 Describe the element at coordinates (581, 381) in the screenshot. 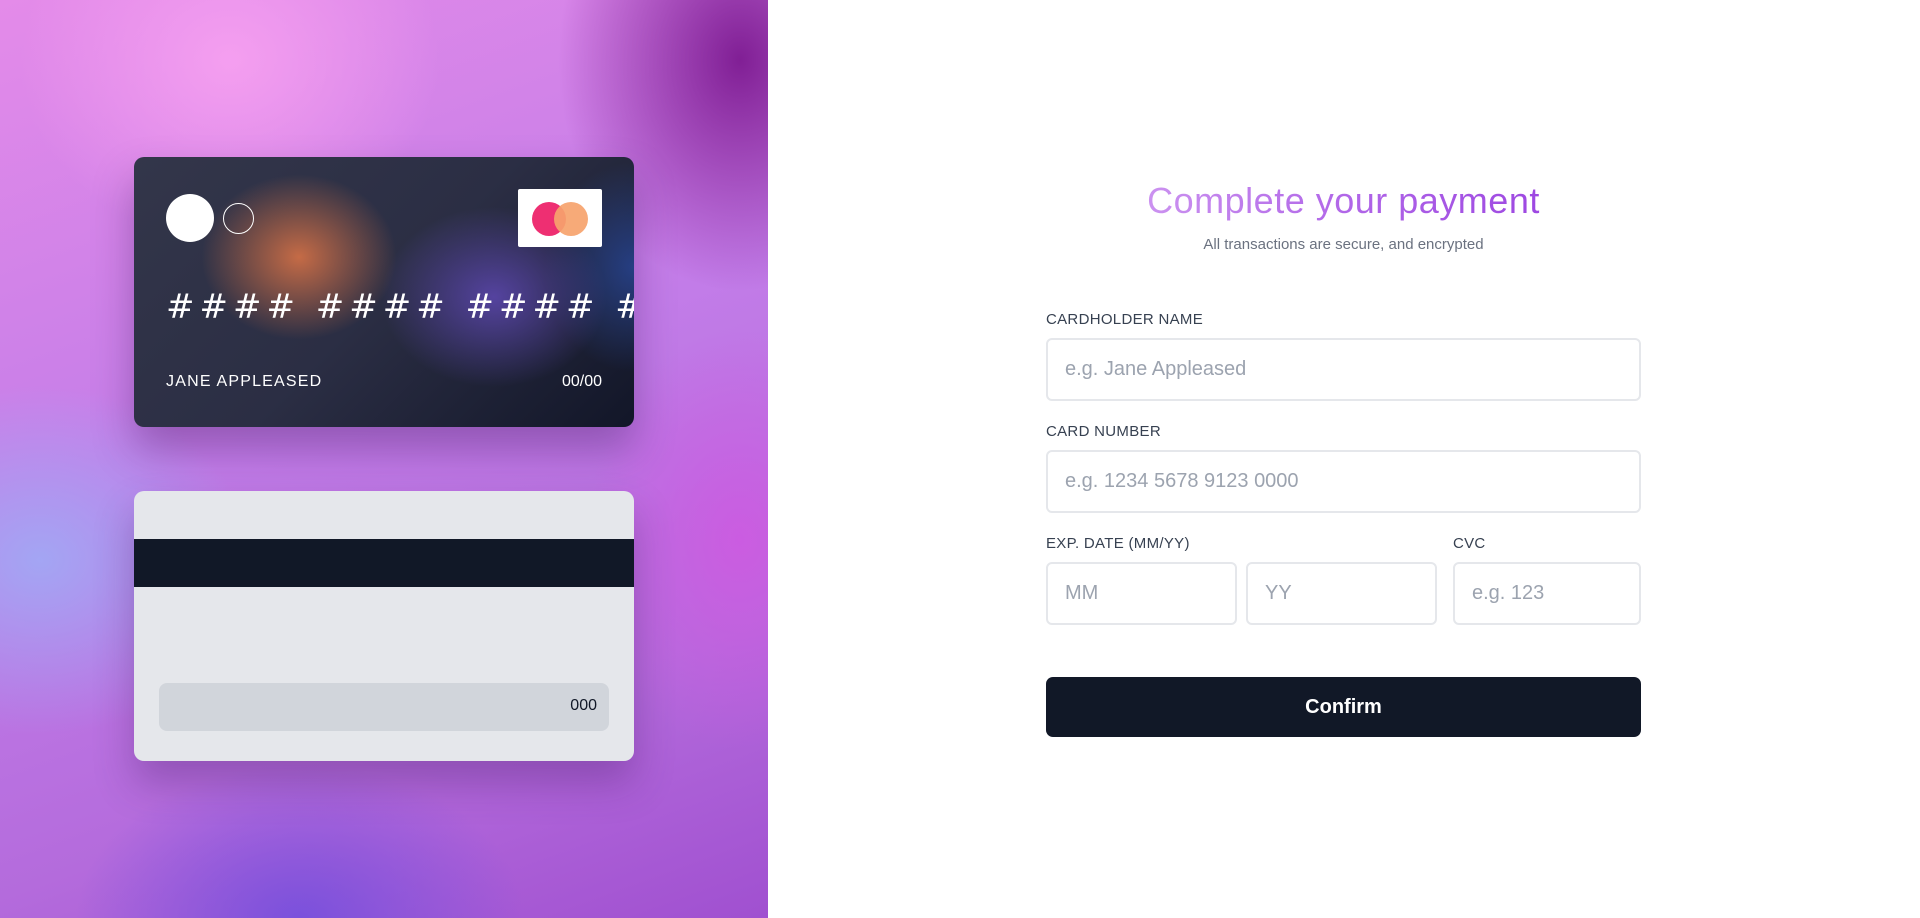

I see `card-front-expiry: 00/00` at that location.